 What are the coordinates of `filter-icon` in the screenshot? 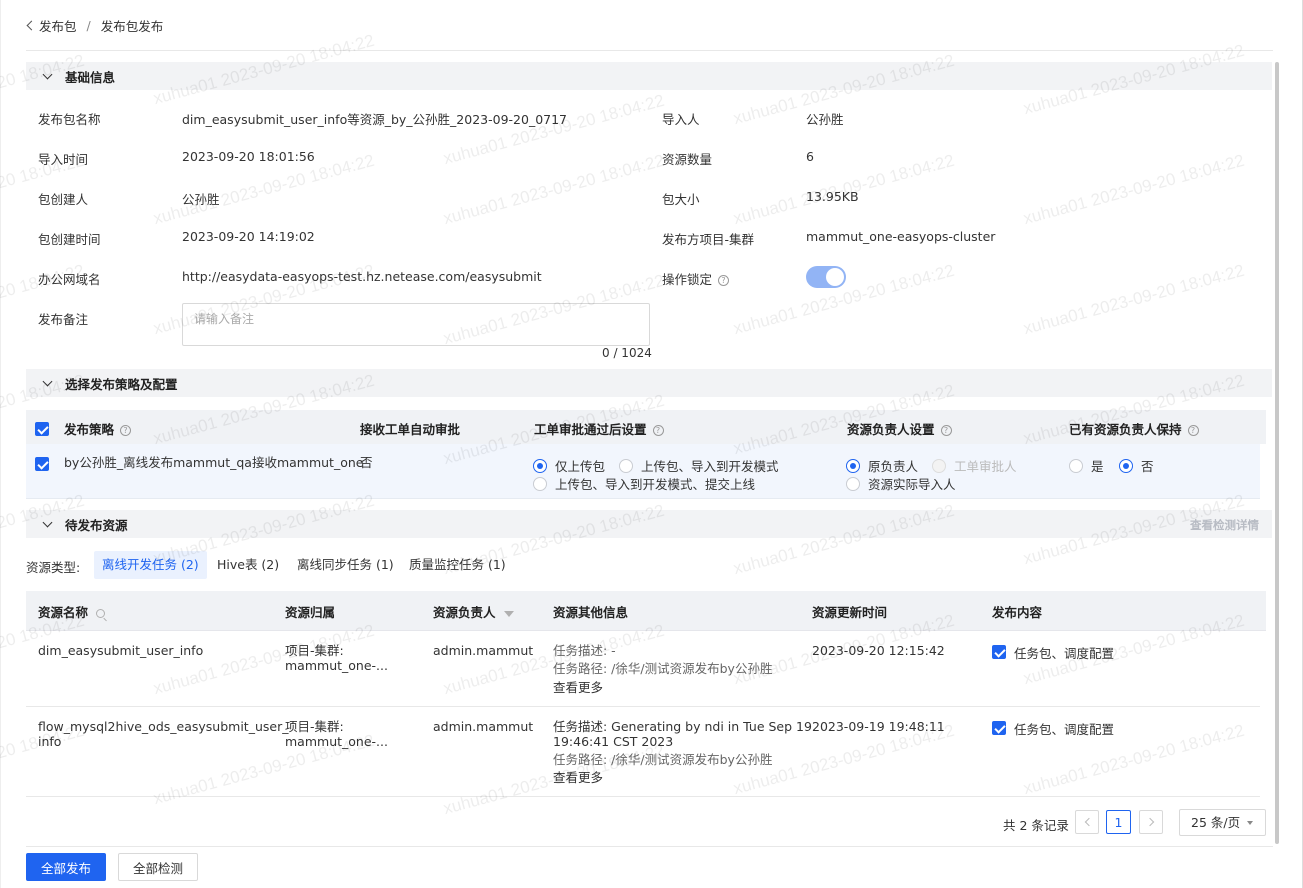 It's located at (508, 613).